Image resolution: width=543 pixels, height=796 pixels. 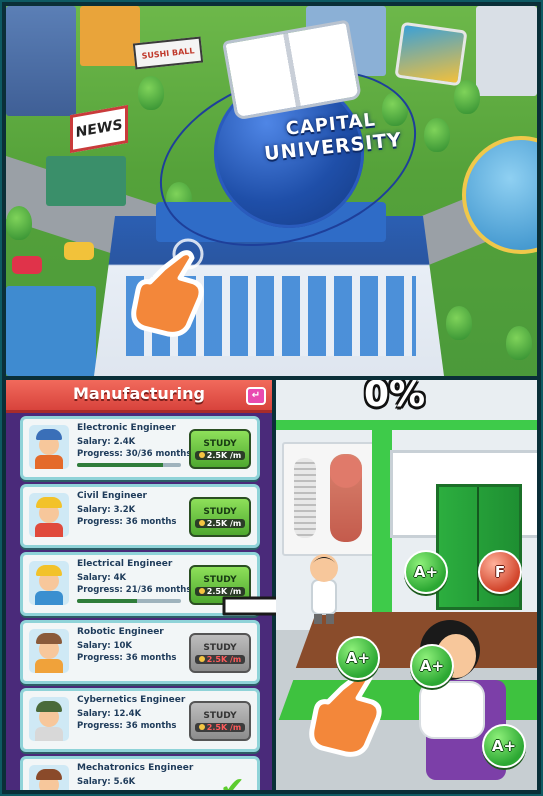 I want to click on panel-title: Manufacturing, so click(x=139, y=393).